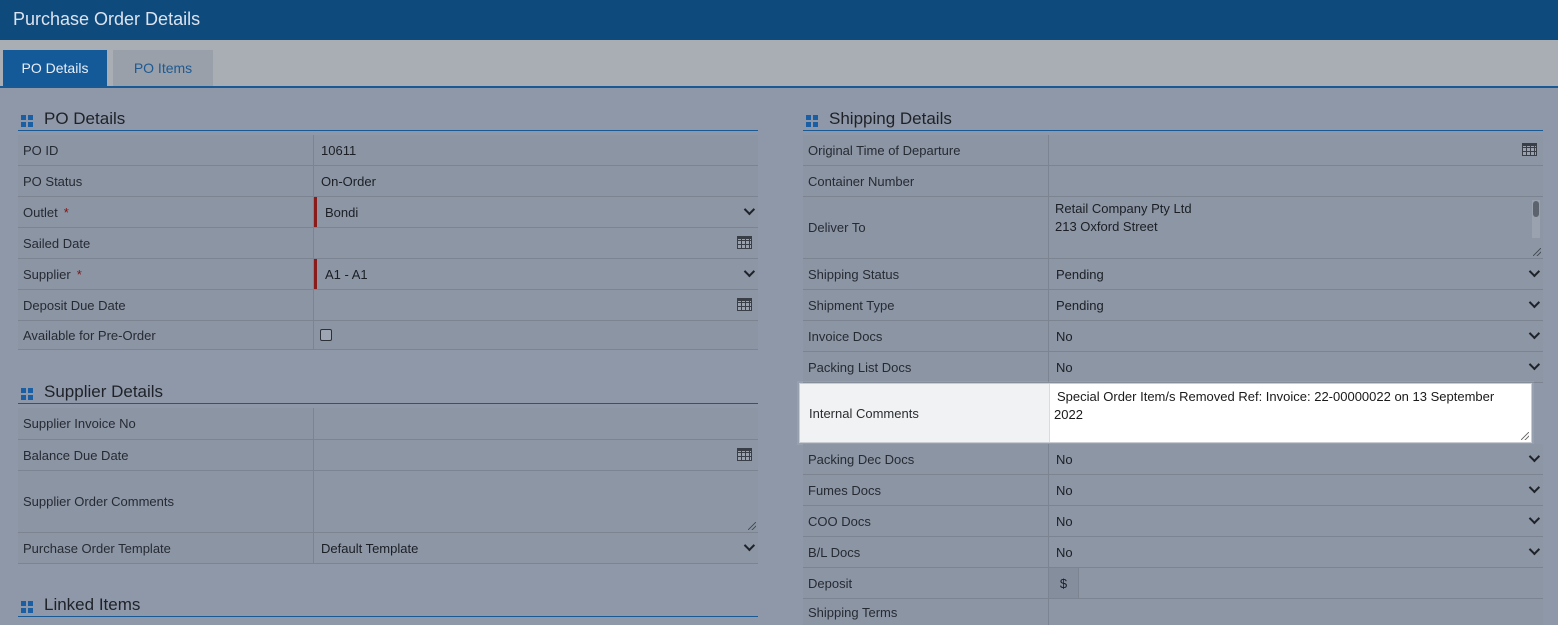  What do you see at coordinates (166, 335) in the screenshot?
I see `field-label: Available for Pre-Order` at bounding box center [166, 335].